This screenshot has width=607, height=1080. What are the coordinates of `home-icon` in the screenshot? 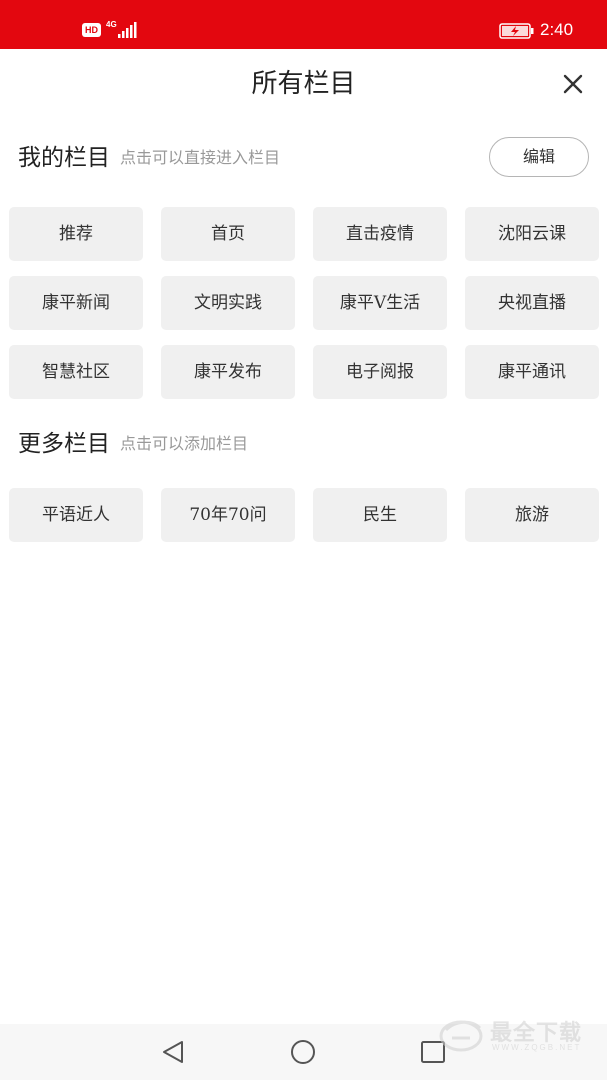 It's located at (303, 1052).